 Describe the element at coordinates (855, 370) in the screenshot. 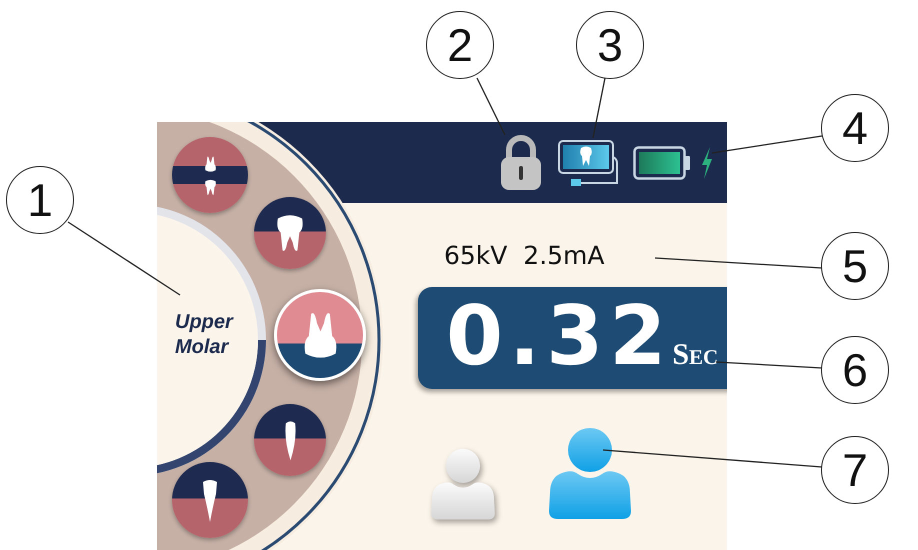

I see `callout-number: 6` at that location.